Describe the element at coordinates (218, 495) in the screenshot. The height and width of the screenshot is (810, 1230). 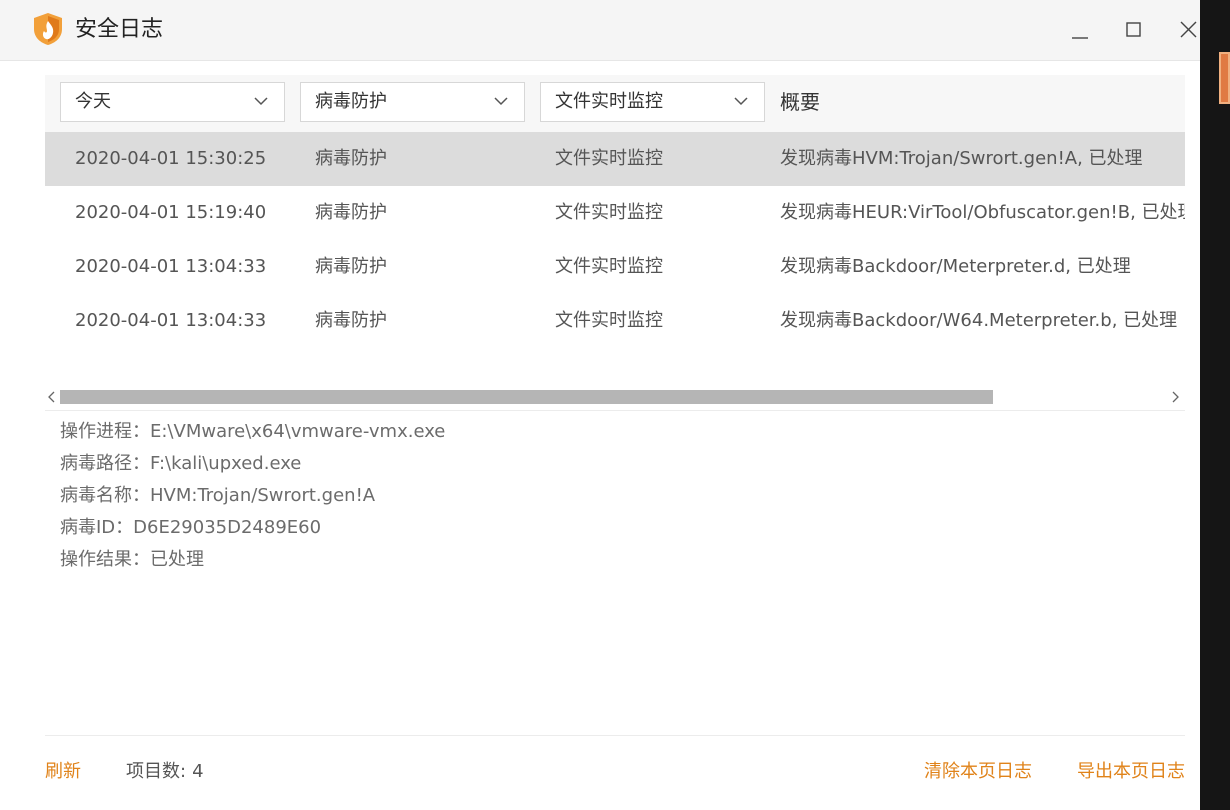
I see `detail-virus-name: 病毒名称：HVM:Trojan/Swrort.gen!A` at that location.